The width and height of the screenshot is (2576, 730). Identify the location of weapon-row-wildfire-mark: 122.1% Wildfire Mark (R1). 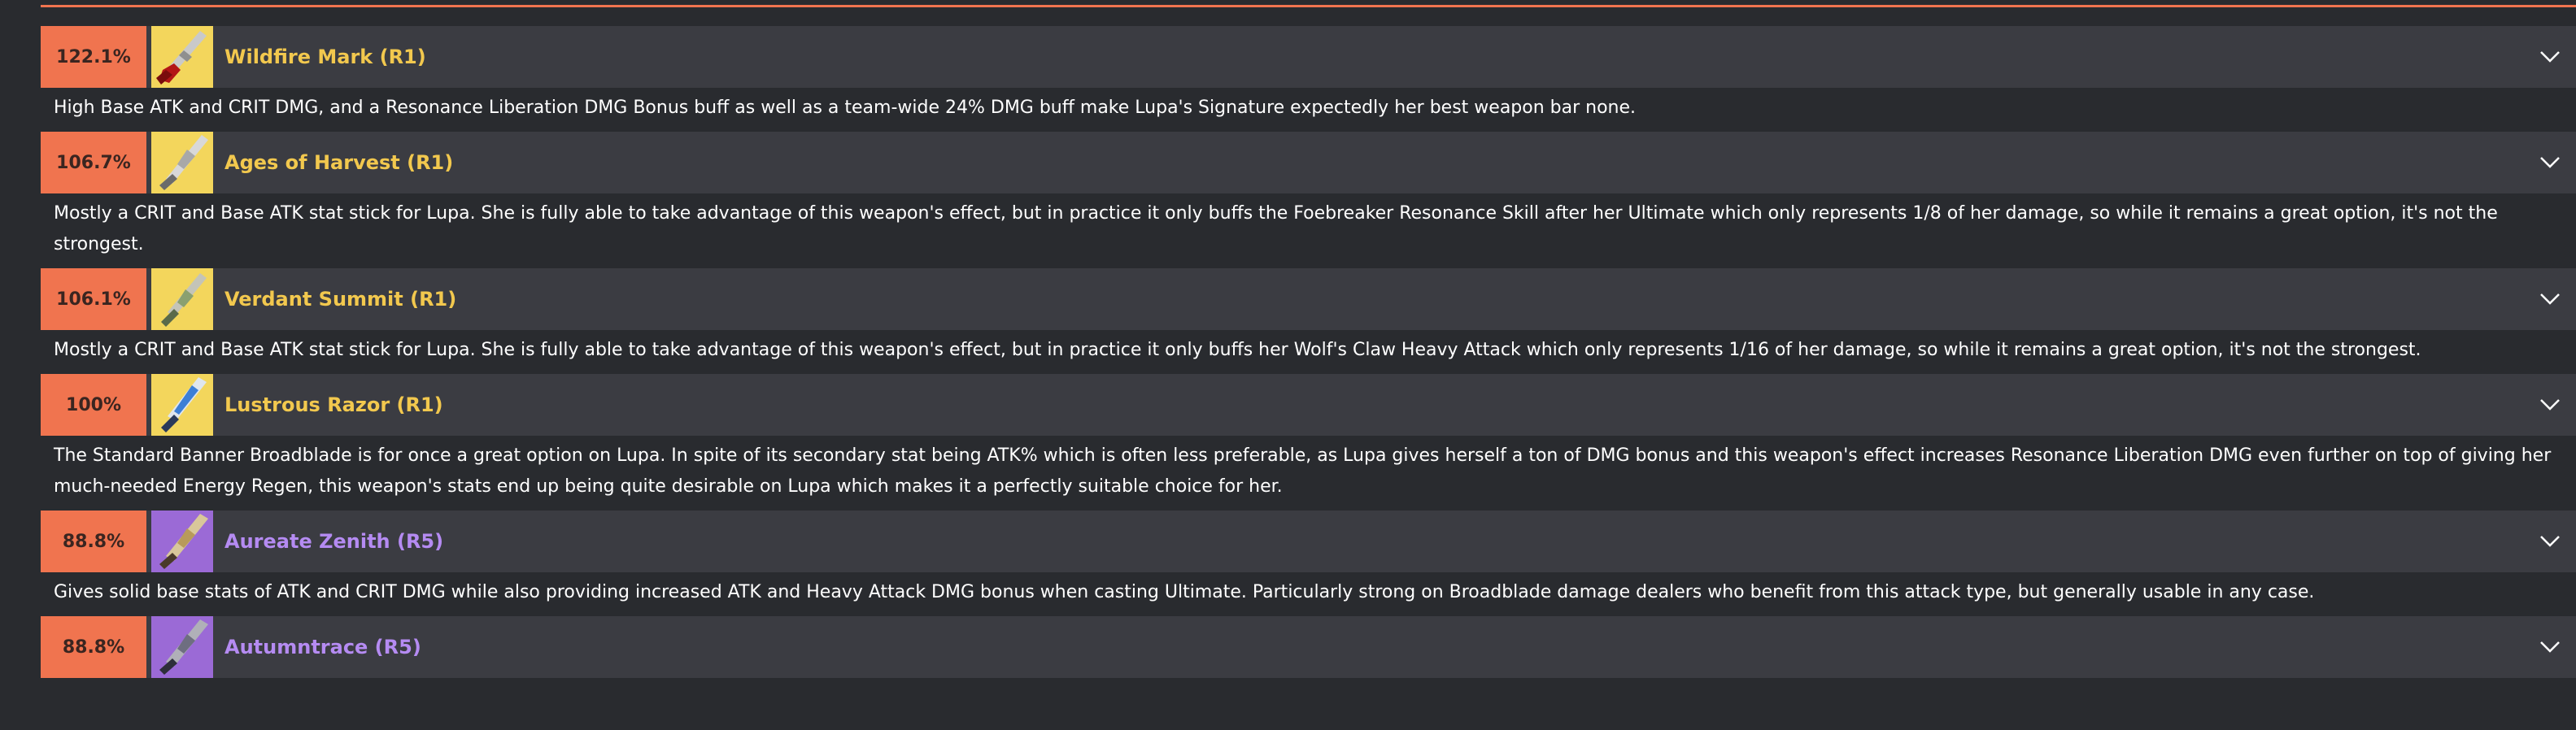
(1308, 57).